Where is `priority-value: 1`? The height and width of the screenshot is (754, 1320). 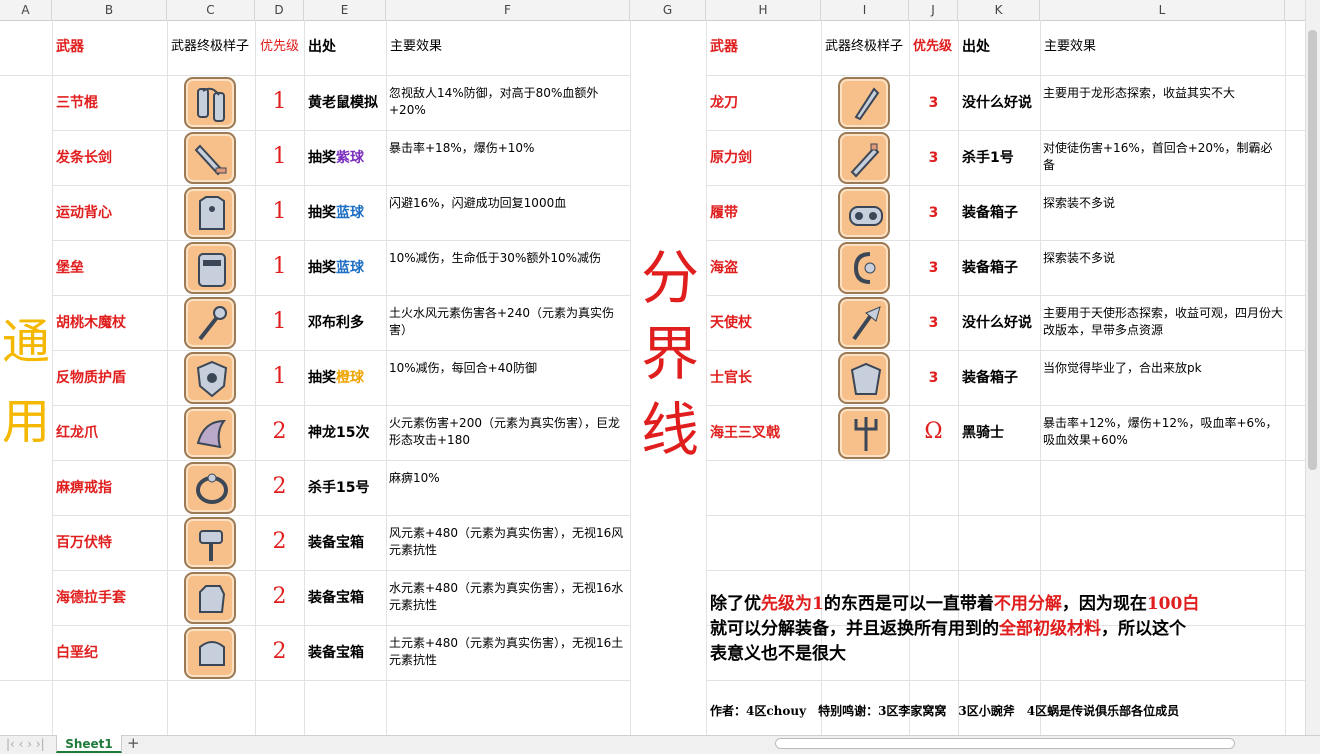 priority-value: 1 is located at coordinates (279, 266).